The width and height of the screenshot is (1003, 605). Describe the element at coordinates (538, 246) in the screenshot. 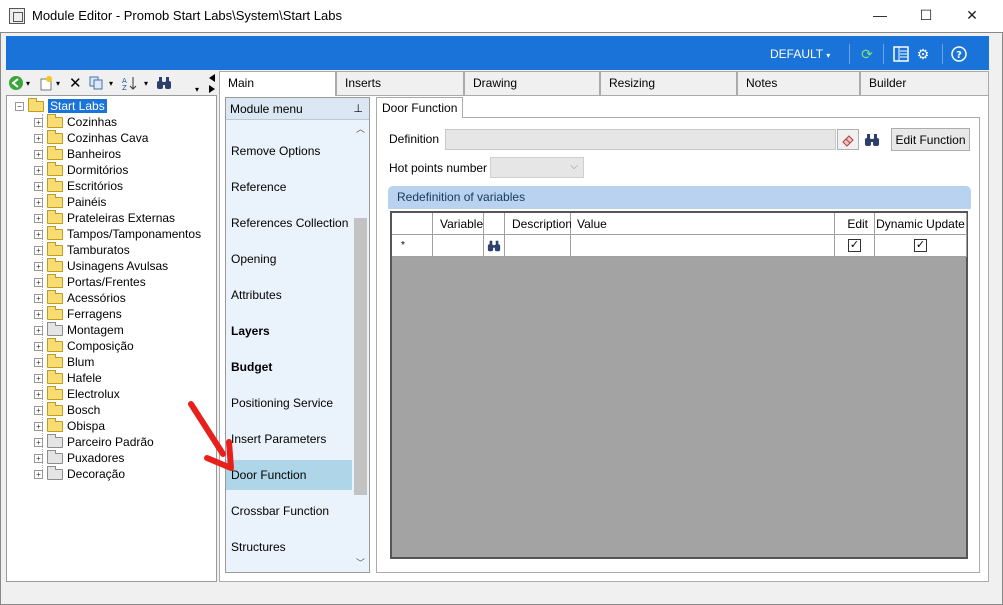

I see `cell-description` at that location.